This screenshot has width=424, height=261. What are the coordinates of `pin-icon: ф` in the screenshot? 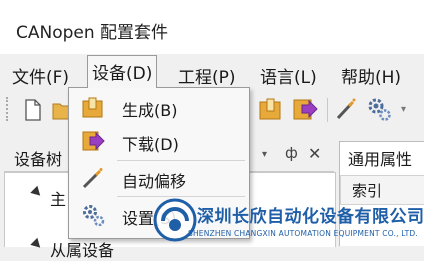 It's located at (291, 153).